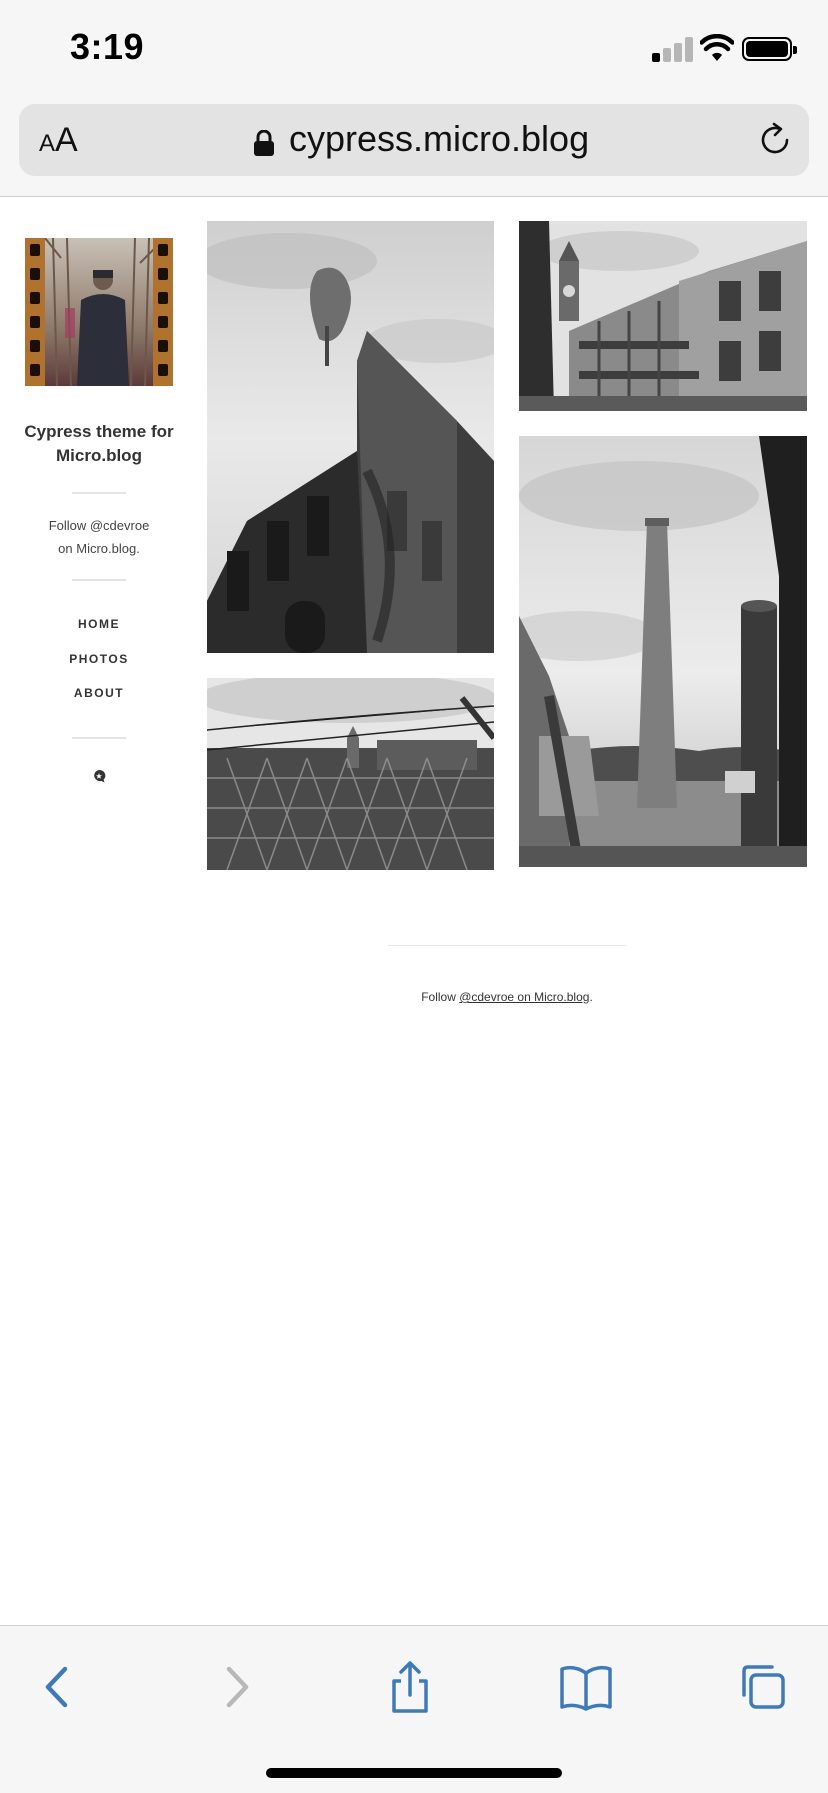 Image resolution: width=828 pixels, height=1793 pixels. I want to click on nav-photos: PHOTOS, so click(99, 659).